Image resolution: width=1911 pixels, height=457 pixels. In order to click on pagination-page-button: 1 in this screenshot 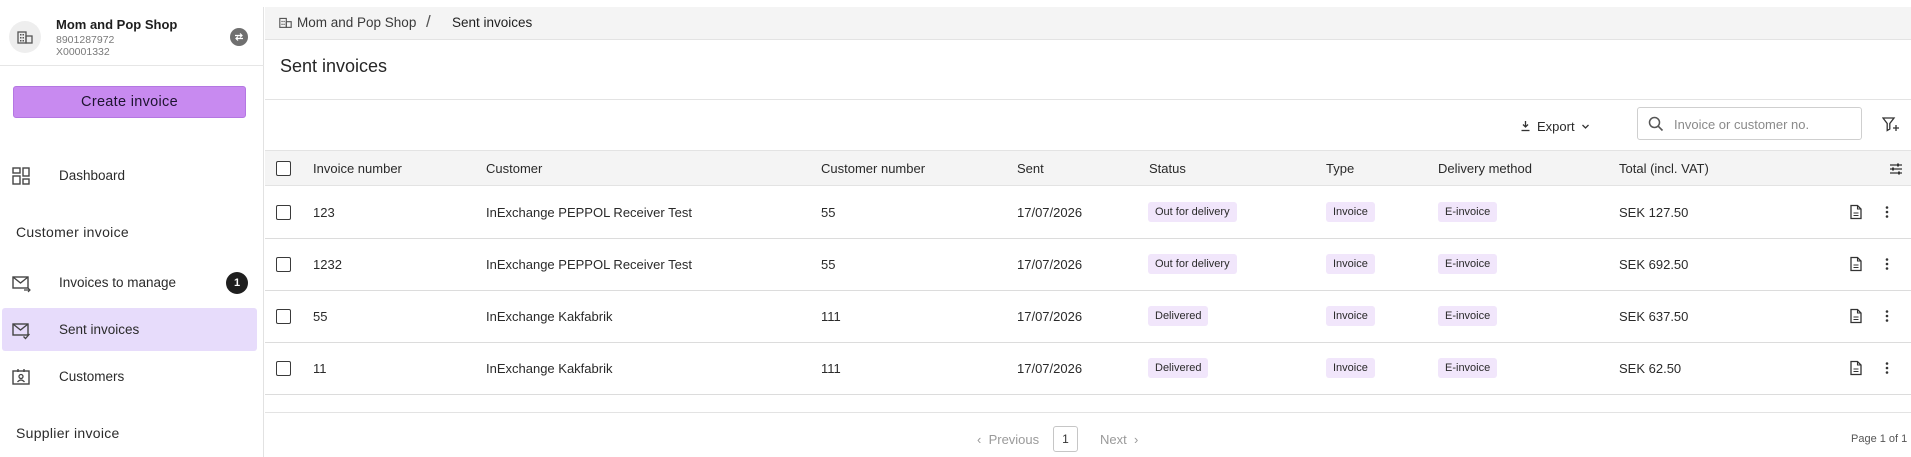, I will do `click(1065, 439)`.